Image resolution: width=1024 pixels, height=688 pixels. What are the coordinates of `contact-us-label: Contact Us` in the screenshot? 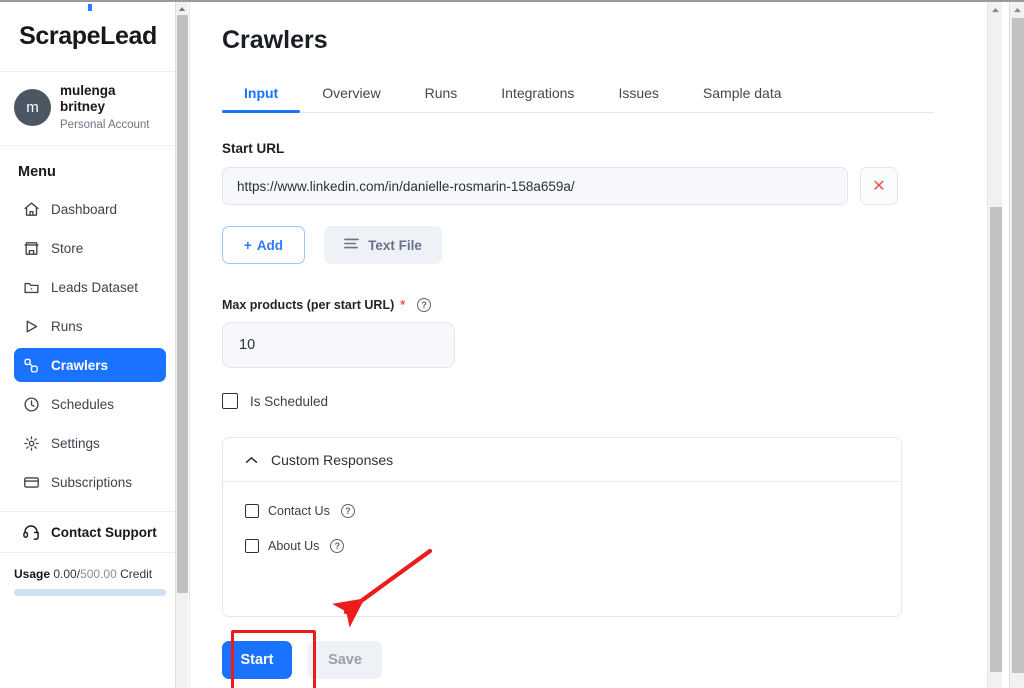 It's located at (299, 511).